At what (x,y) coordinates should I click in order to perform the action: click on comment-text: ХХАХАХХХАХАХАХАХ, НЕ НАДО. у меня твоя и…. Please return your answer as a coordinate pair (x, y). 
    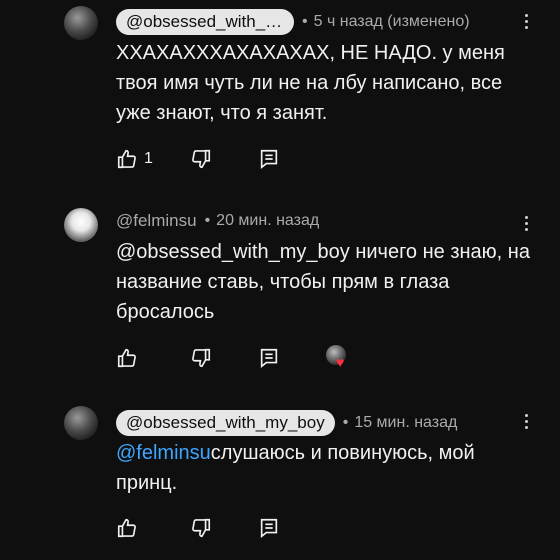
    Looking at the image, I should click on (310, 83).